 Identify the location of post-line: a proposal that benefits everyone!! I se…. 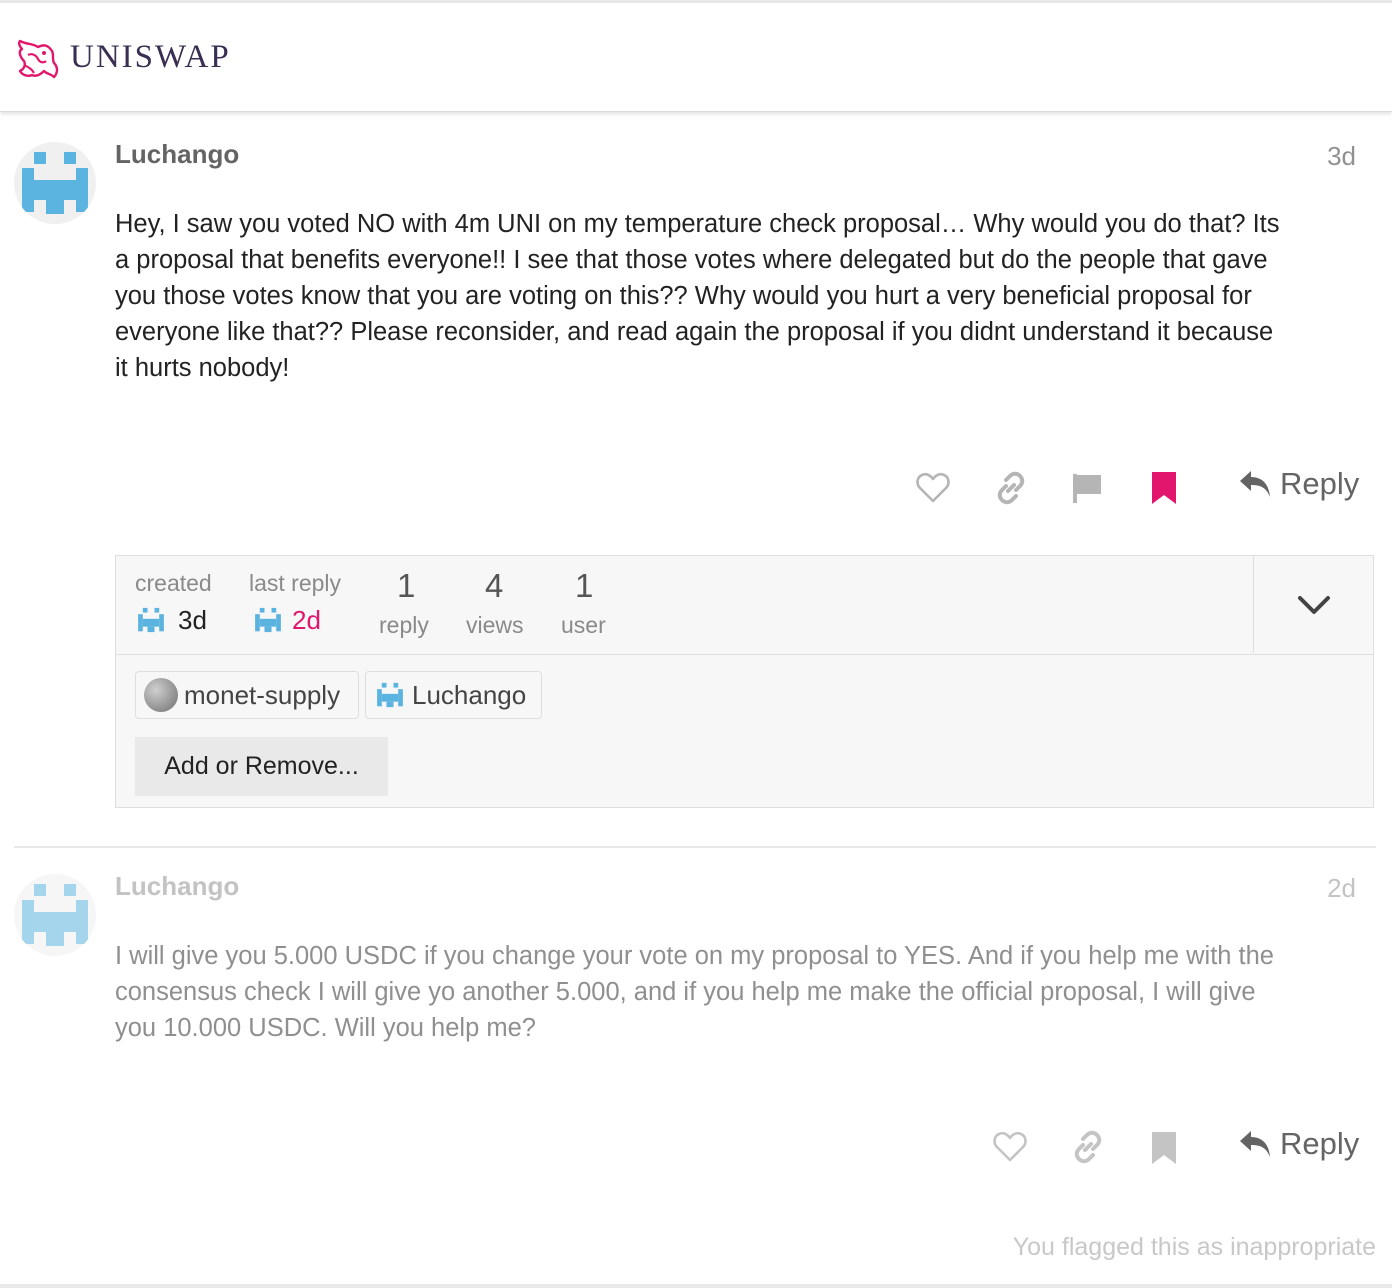
(691, 260).